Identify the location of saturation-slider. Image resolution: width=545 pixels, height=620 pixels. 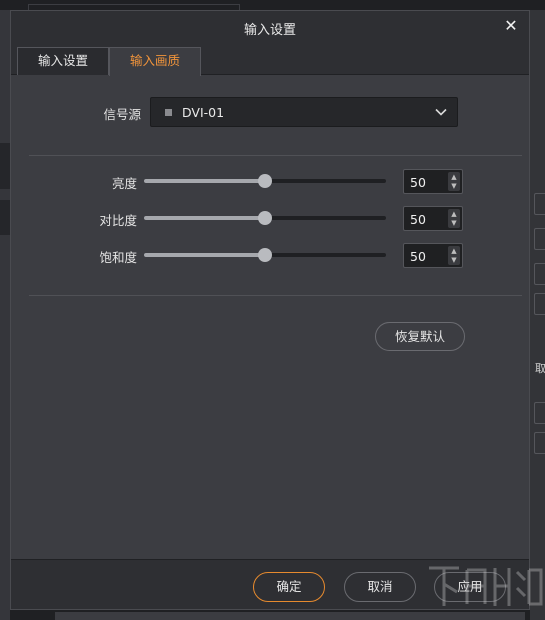
(265, 255).